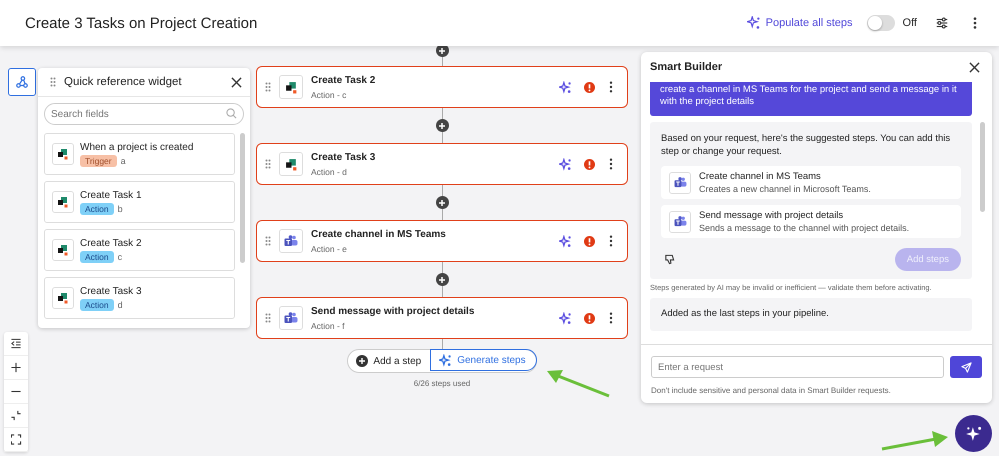 The height and width of the screenshot is (456, 999). I want to click on item-title: When a project is created, so click(137, 147).